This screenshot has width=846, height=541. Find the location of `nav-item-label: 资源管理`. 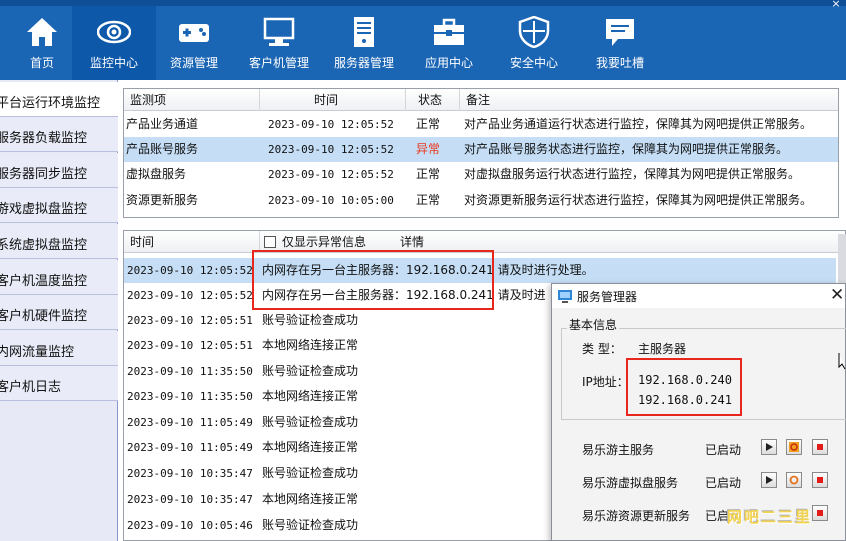

nav-item-label: 资源管理 is located at coordinates (193, 63).